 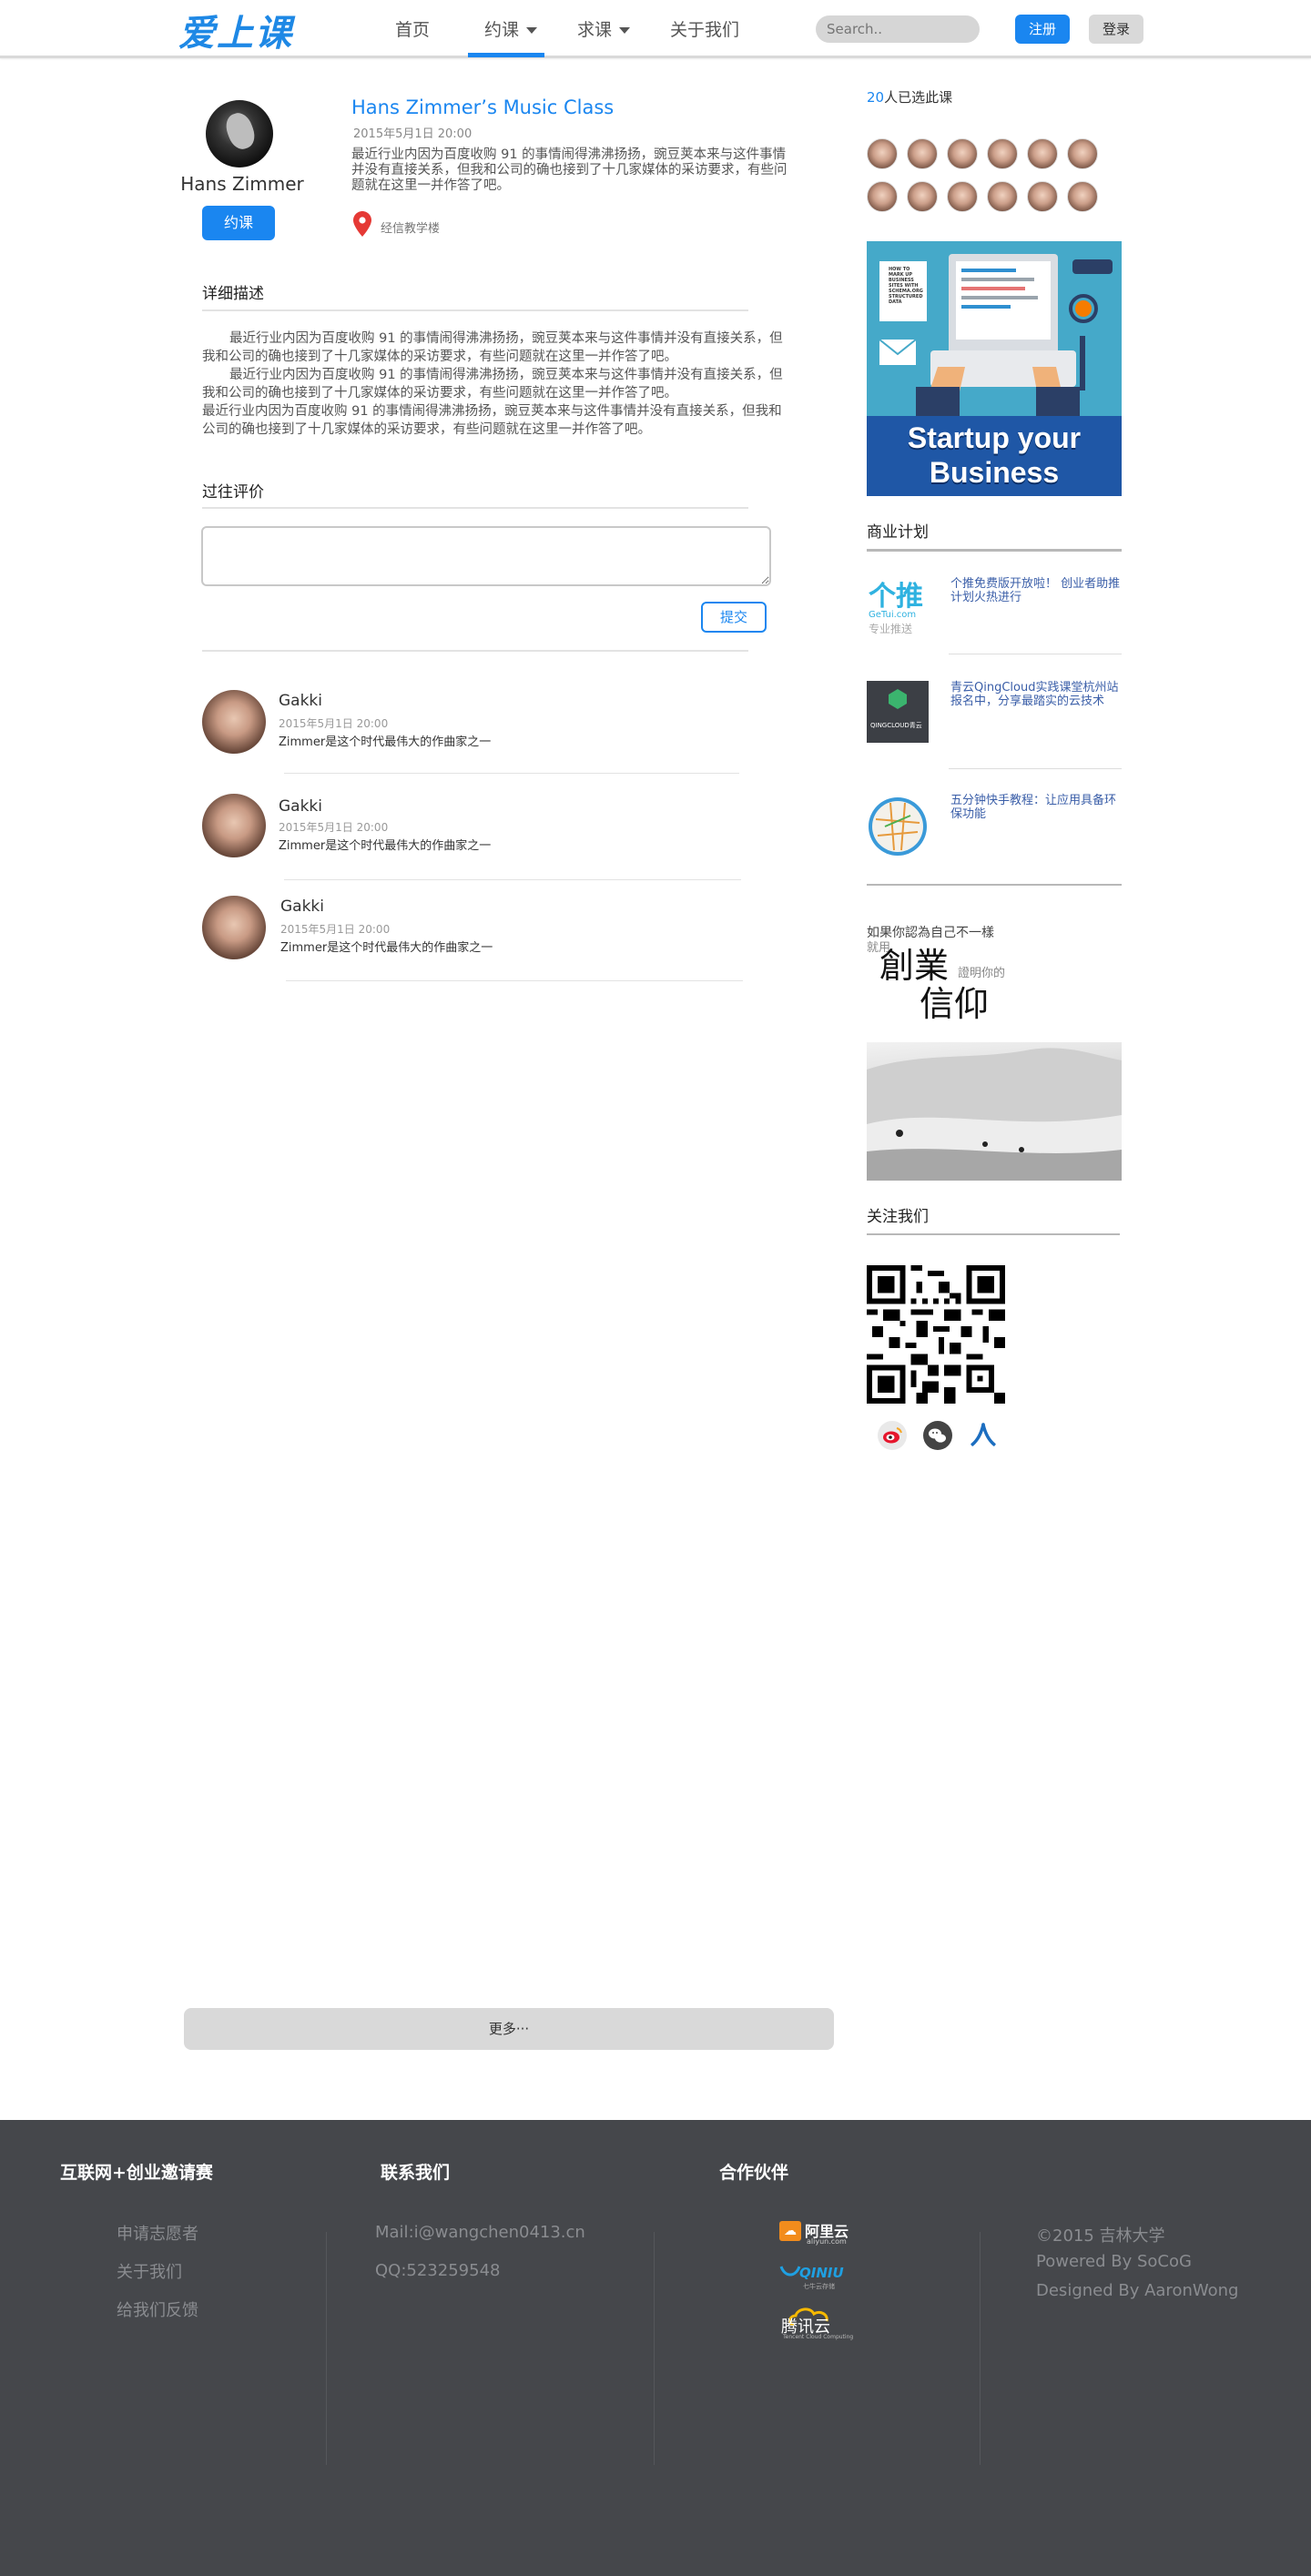 What do you see at coordinates (909, 96) in the screenshot?
I see `selected-count: 20人已选此课` at bounding box center [909, 96].